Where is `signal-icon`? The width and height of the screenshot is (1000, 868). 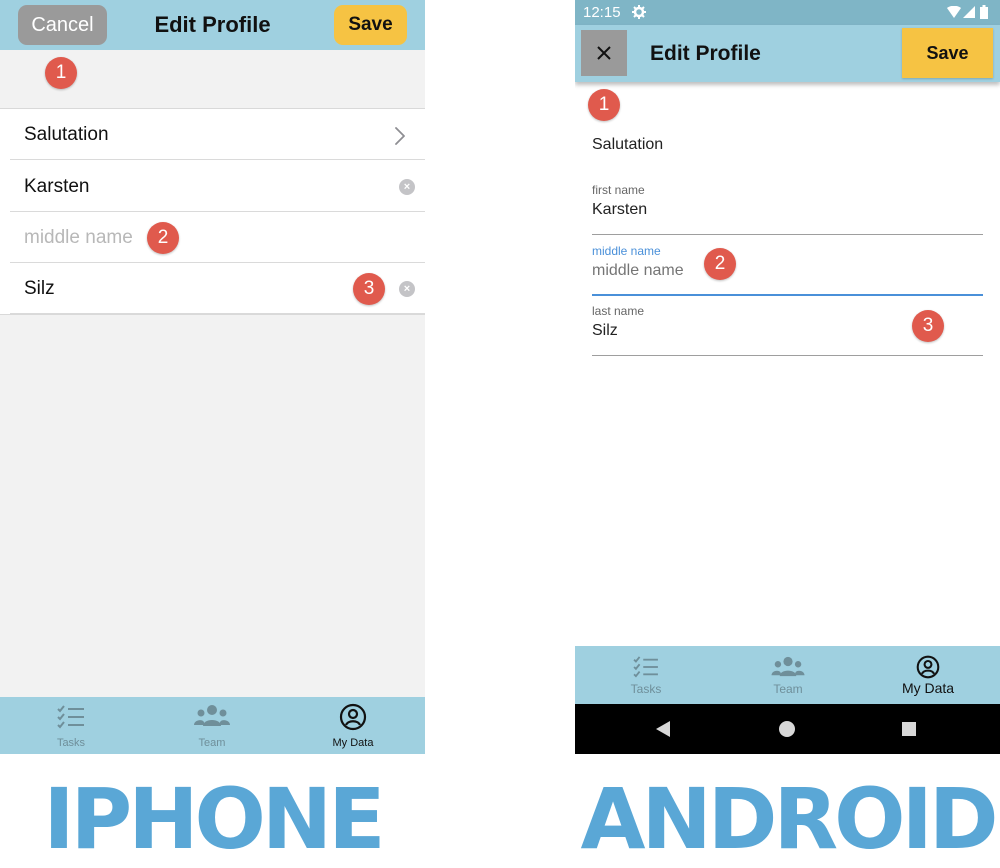
signal-icon is located at coordinates (969, 12).